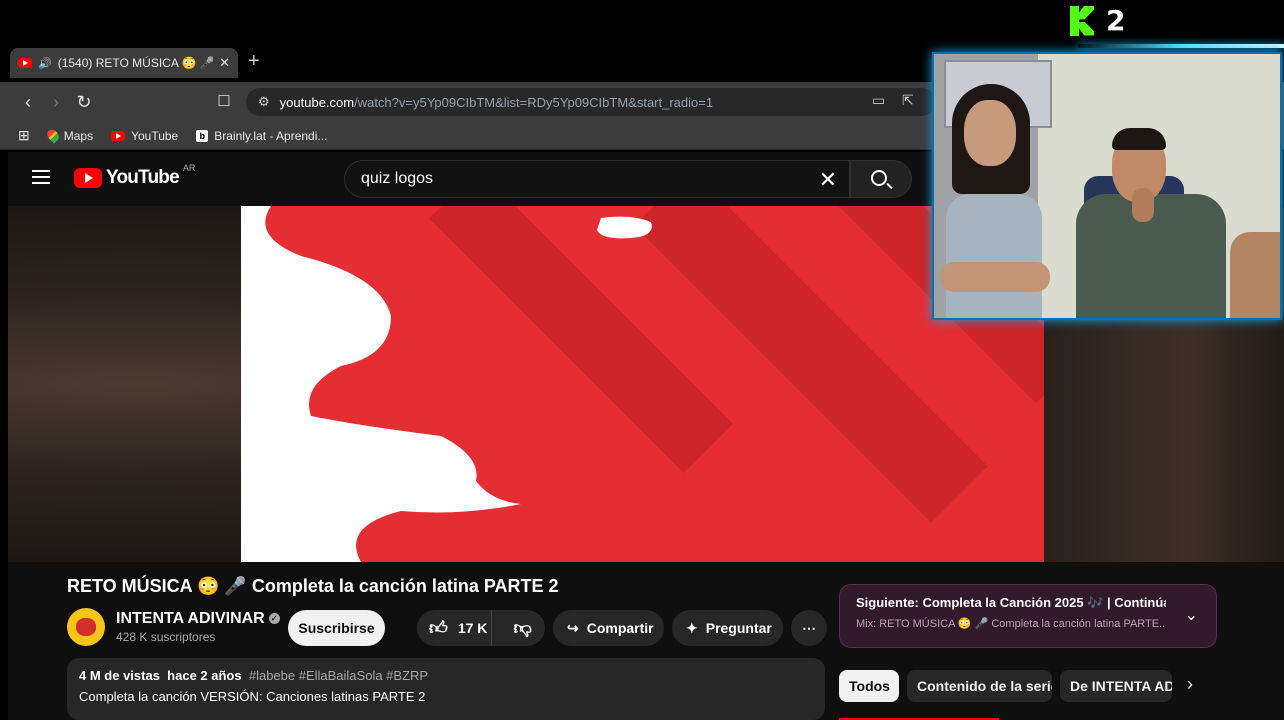 The width and height of the screenshot is (1284, 720). What do you see at coordinates (828, 180) in the screenshot?
I see `clear-search-icon: ✕` at bounding box center [828, 180].